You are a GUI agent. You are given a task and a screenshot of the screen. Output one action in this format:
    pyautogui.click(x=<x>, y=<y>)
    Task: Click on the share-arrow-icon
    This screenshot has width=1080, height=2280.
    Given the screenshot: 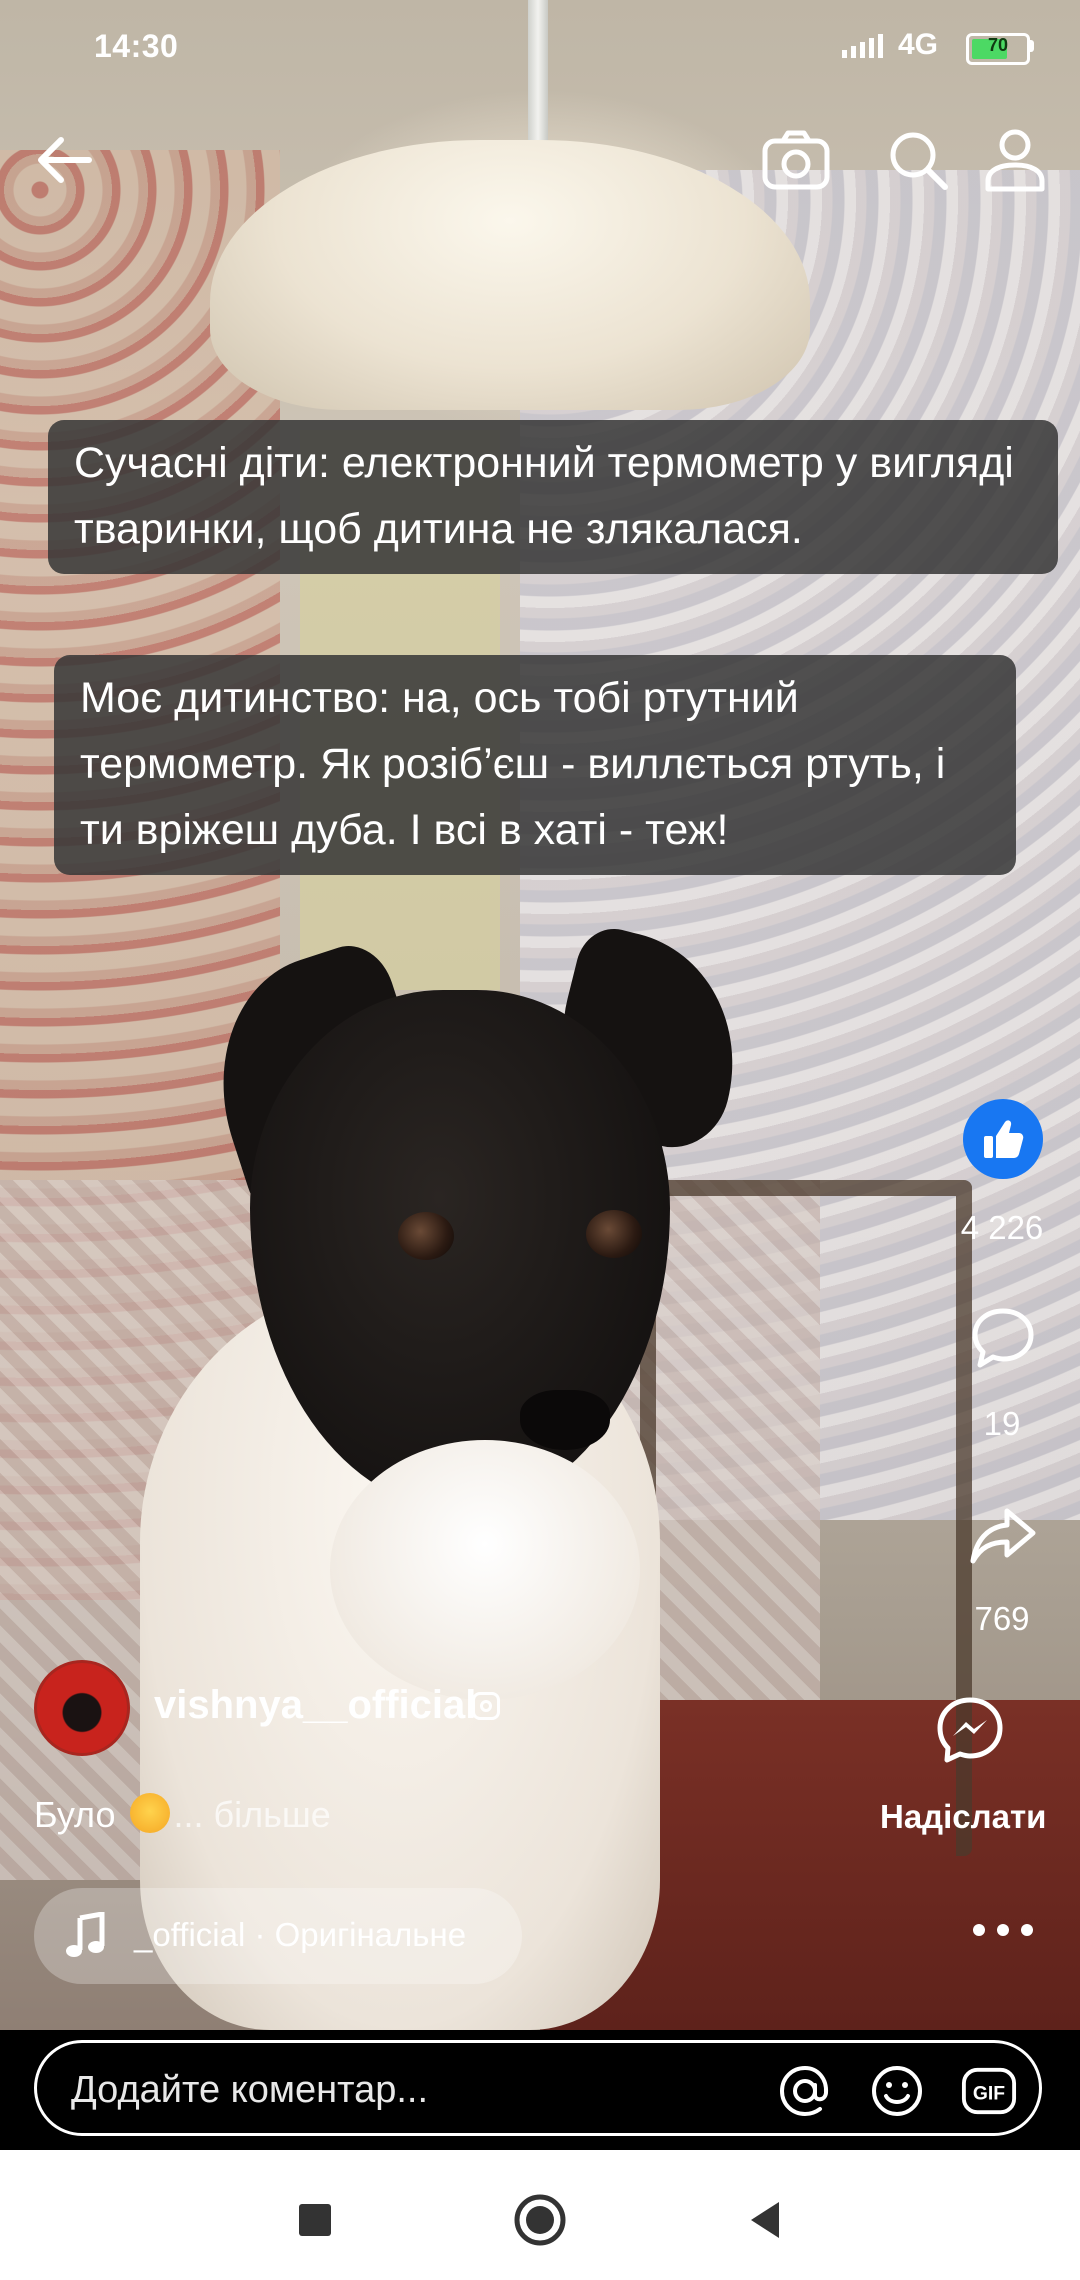 What is the action you would take?
    pyautogui.click(x=1003, y=1536)
    